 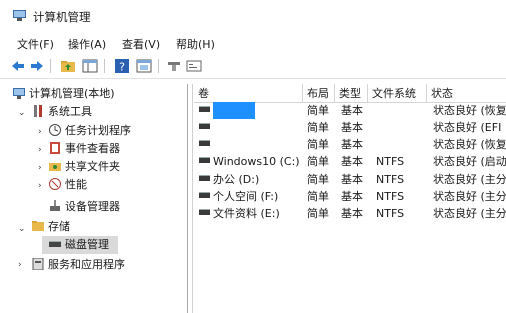 What do you see at coordinates (55, 244) in the screenshot?
I see `disk-management-icon` at bounding box center [55, 244].